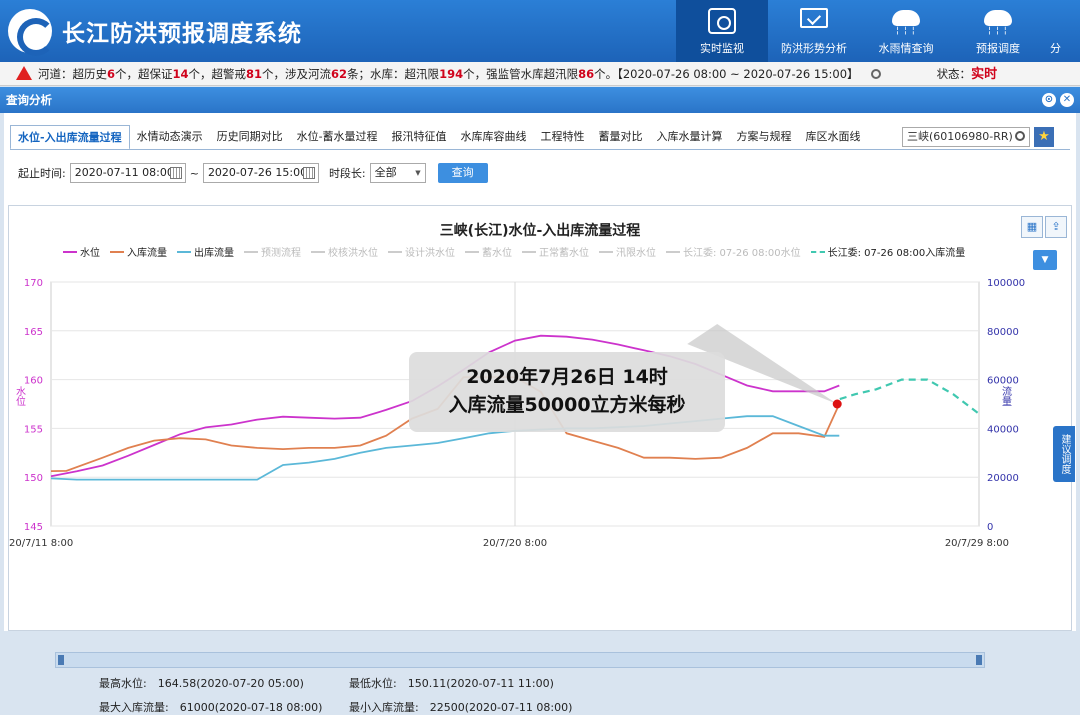 The width and height of the screenshot is (1080, 715). Describe the element at coordinates (33, 478) in the screenshot. I see `y-left-tick-label: 150` at that location.